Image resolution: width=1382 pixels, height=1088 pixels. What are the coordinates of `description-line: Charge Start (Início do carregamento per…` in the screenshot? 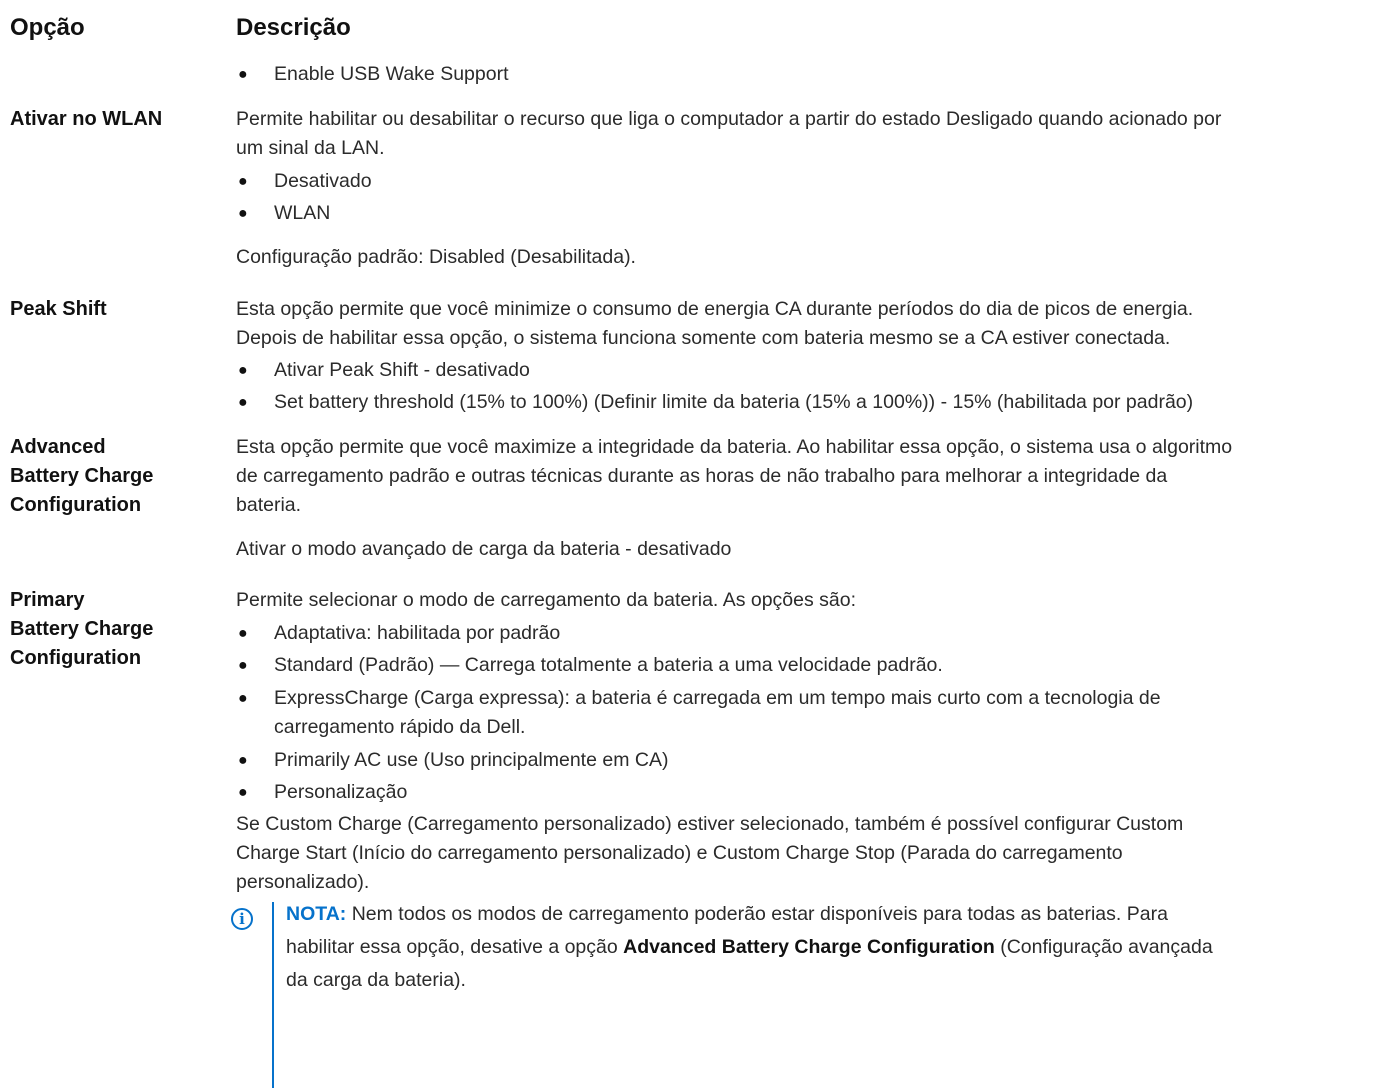 It's located at (679, 853).